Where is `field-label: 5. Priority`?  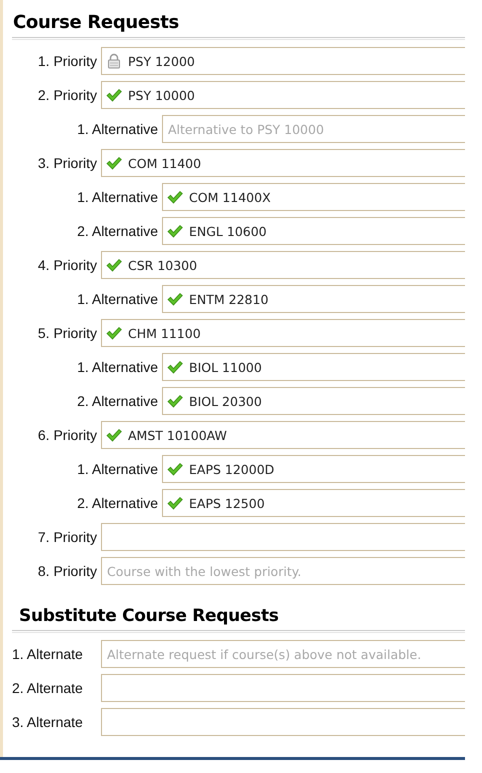
field-label: 5. Priority is located at coordinates (67, 333).